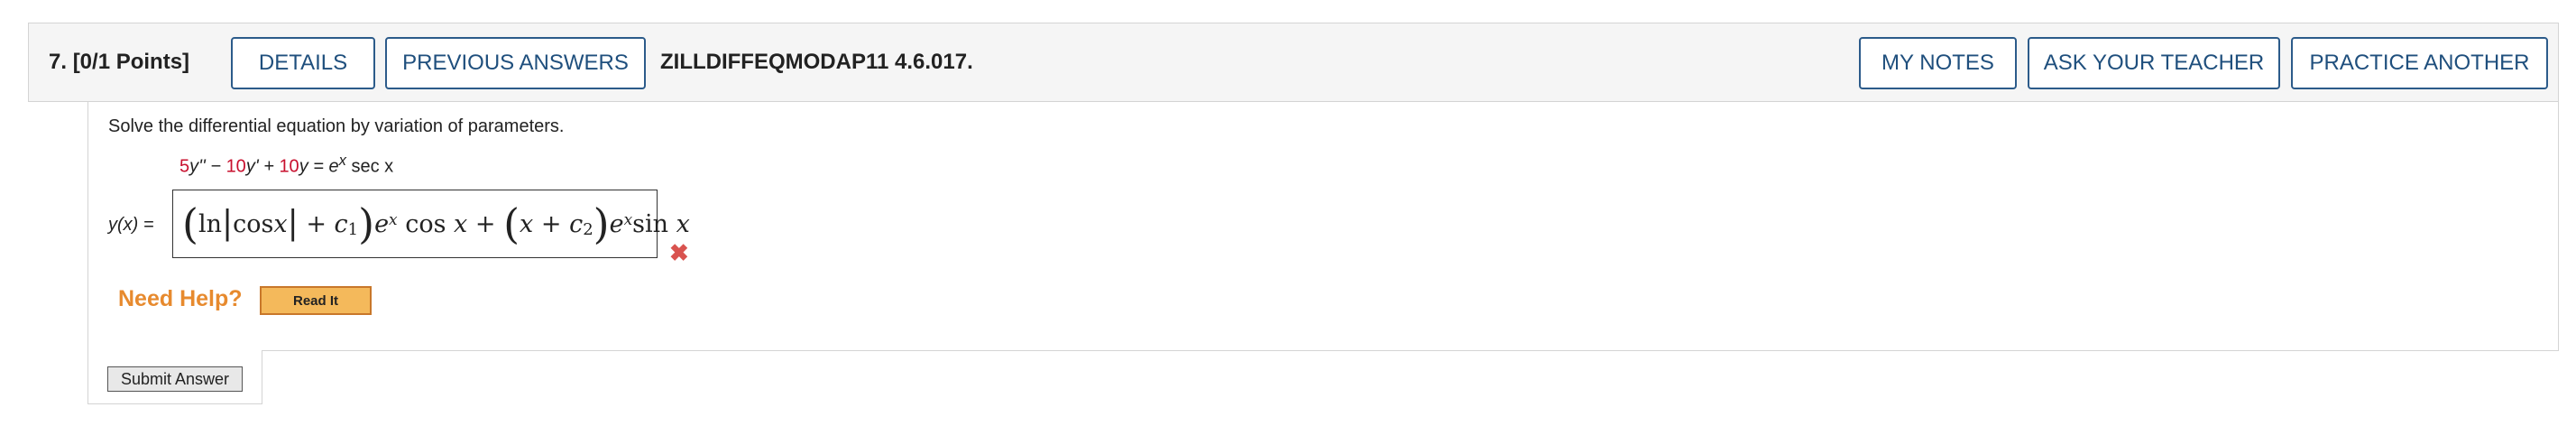  Describe the element at coordinates (131, 62) in the screenshot. I see `question-points: [0/1 Points]` at that location.